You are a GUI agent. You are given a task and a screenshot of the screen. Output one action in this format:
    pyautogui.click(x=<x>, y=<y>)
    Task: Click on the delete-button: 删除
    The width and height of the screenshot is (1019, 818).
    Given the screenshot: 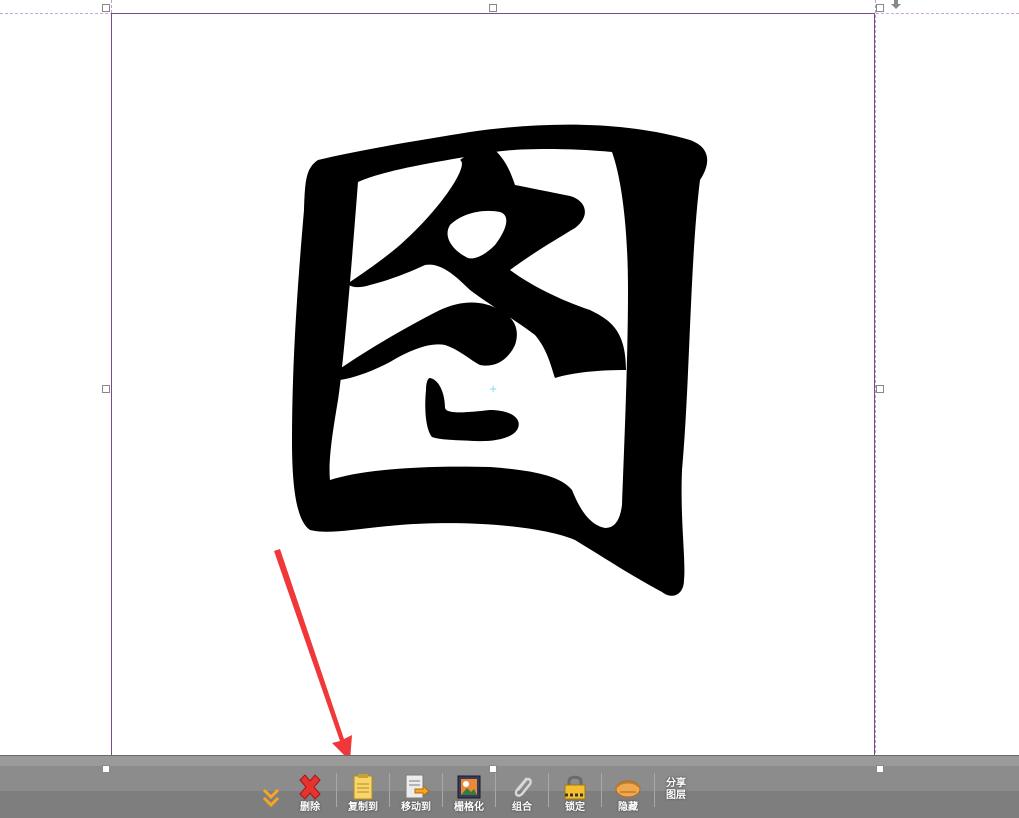 What is the action you would take?
    pyautogui.click(x=310, y=790)
    